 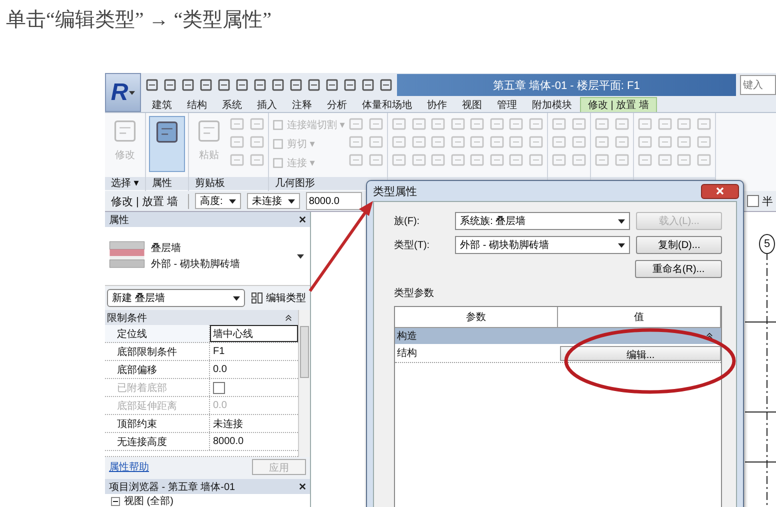 What do you see at coordinates (618, 104) in the screenshot?
I see `ribbon-tab: 修改 | 放置 墙` at bounding box center [618, 104].